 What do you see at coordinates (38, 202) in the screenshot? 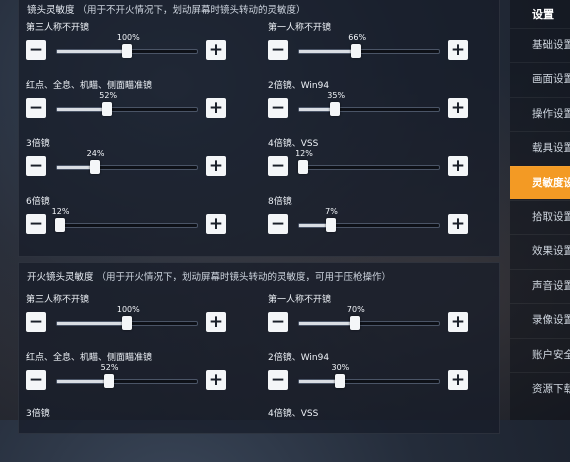
I see `slider-label: 6倍镜` at bounding box center [38, 202].